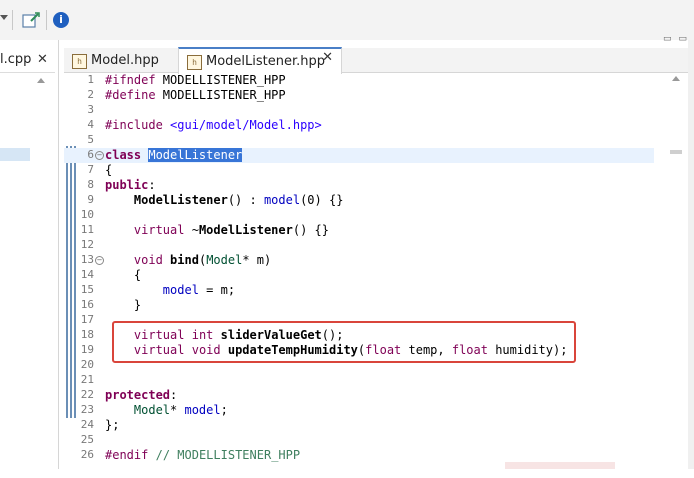 This screenshot has height=478, width=694. What do you see at coordinates (190, 455) in the screenshot?
I see `code-line: 26 #endif // MODELLISTENER_HPP` at bounding box center [190, 455].